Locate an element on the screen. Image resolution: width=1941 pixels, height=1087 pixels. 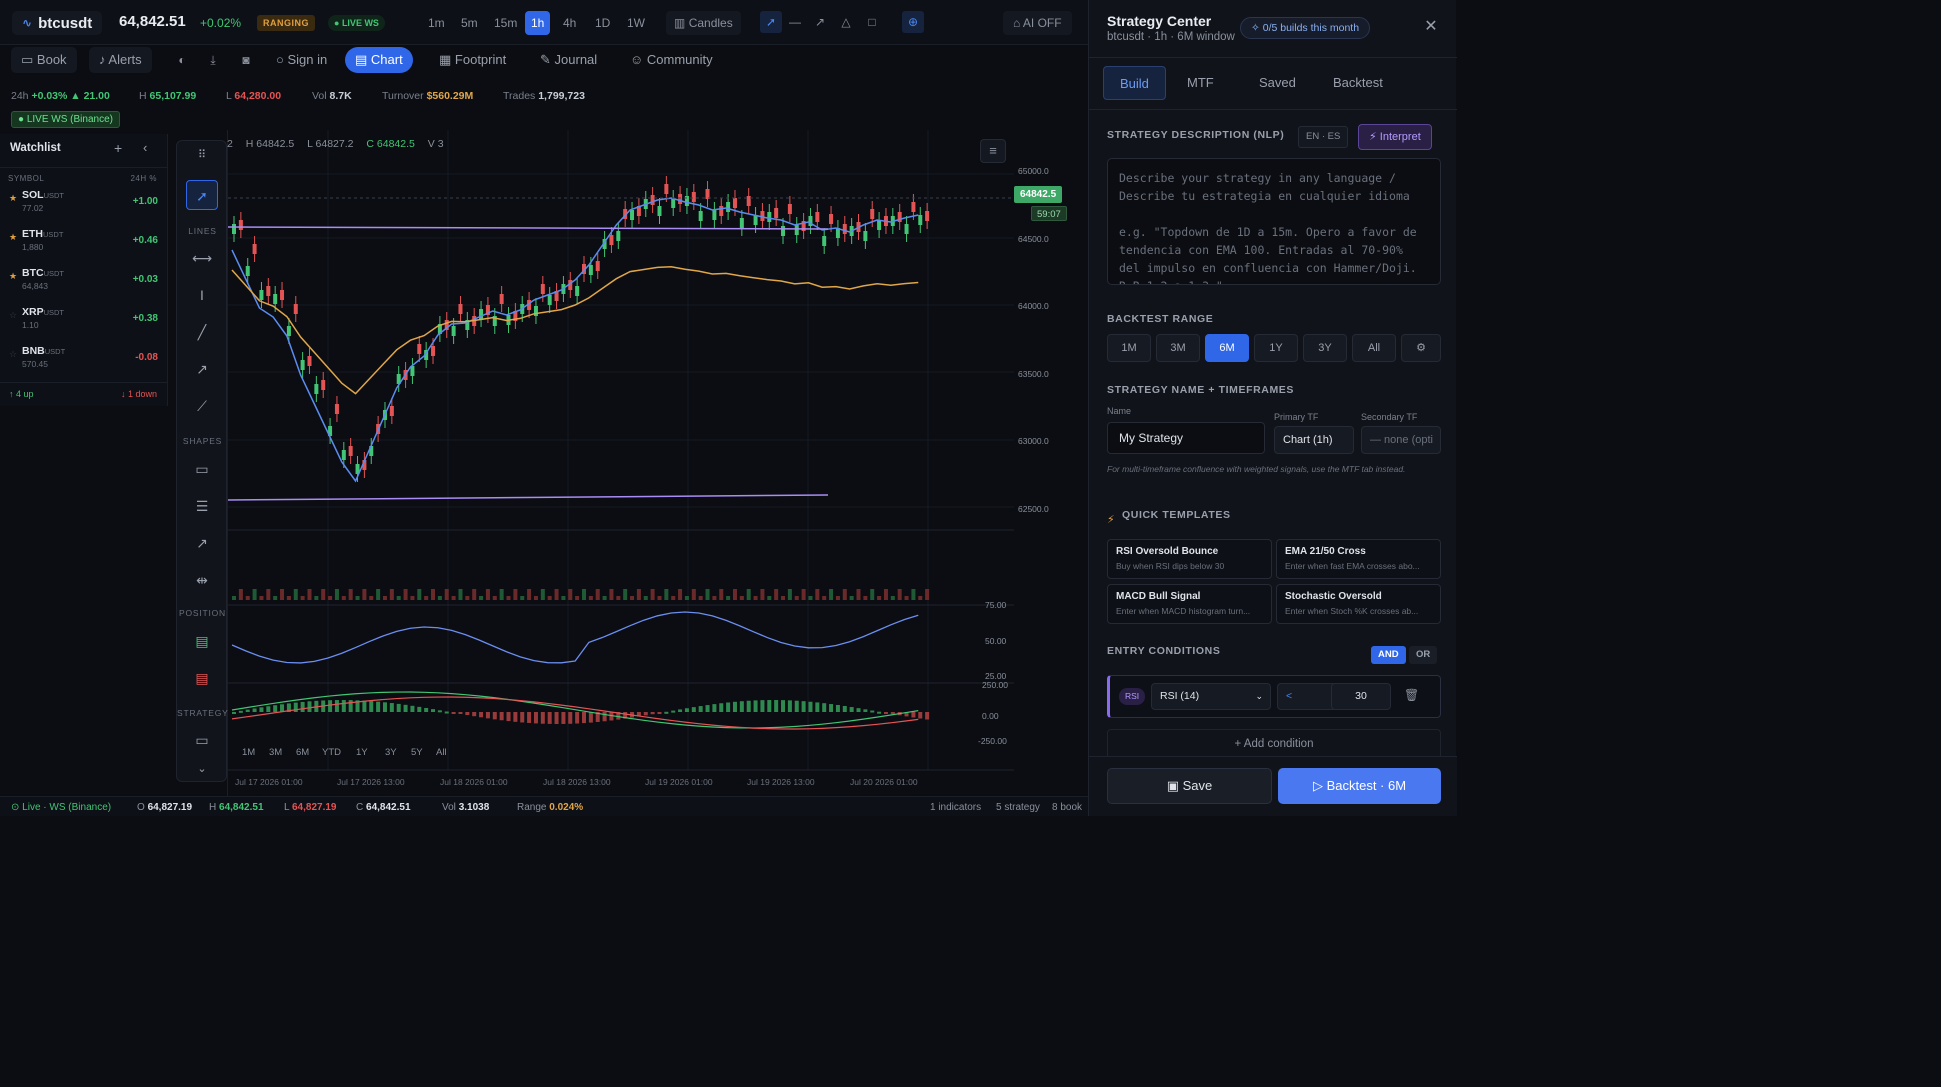
add-condition-button: + Add condition is located at coordinates (1274, 743).